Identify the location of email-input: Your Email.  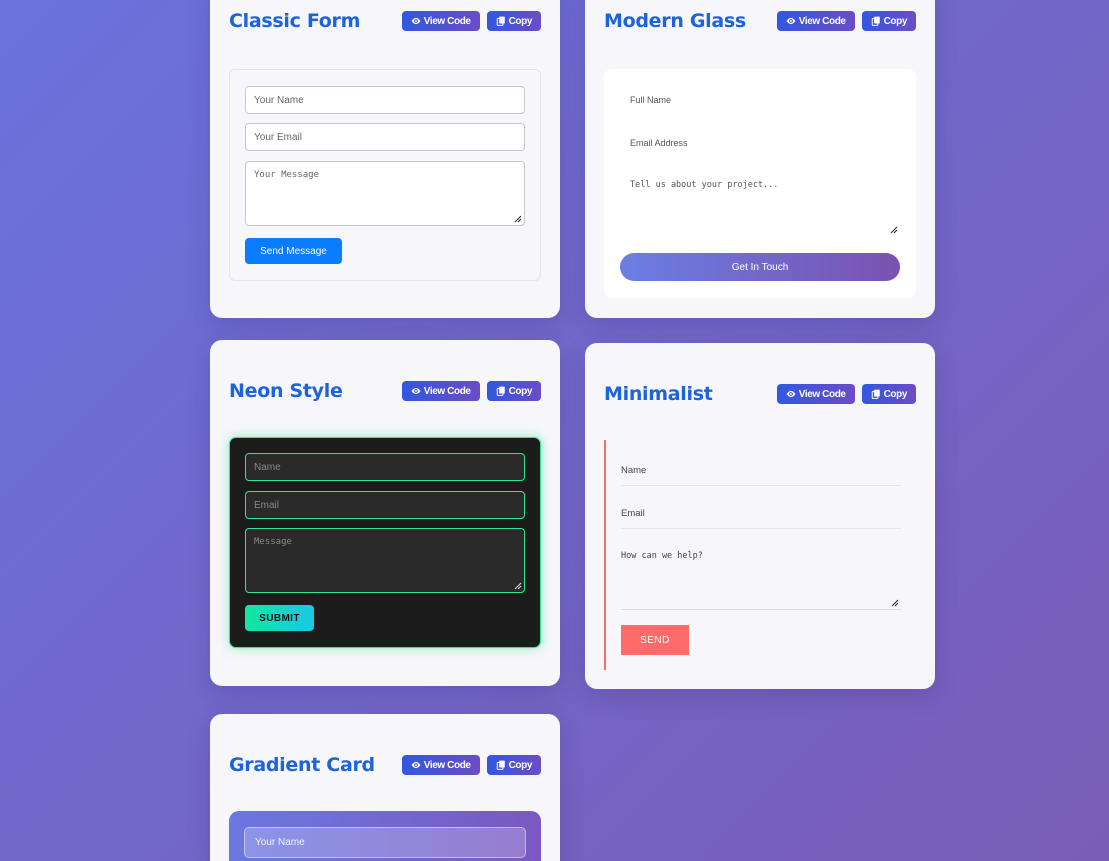
(385, 137).